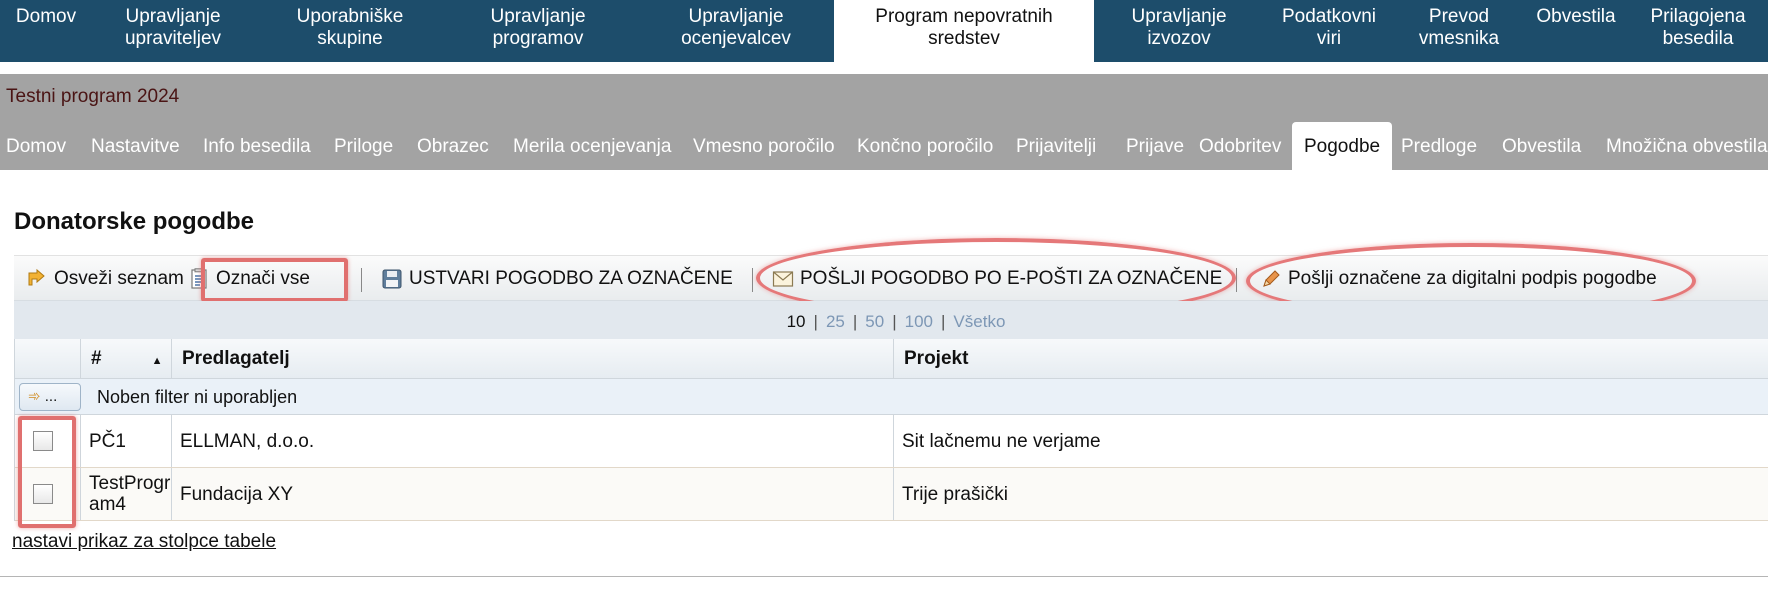  I want to click on page-size-10: 10, so click(796, 321).